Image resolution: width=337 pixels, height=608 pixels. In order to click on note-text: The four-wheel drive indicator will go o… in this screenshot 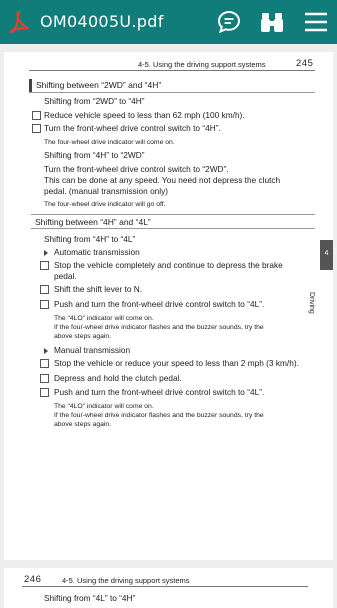, I will do `click(105, 204)`.